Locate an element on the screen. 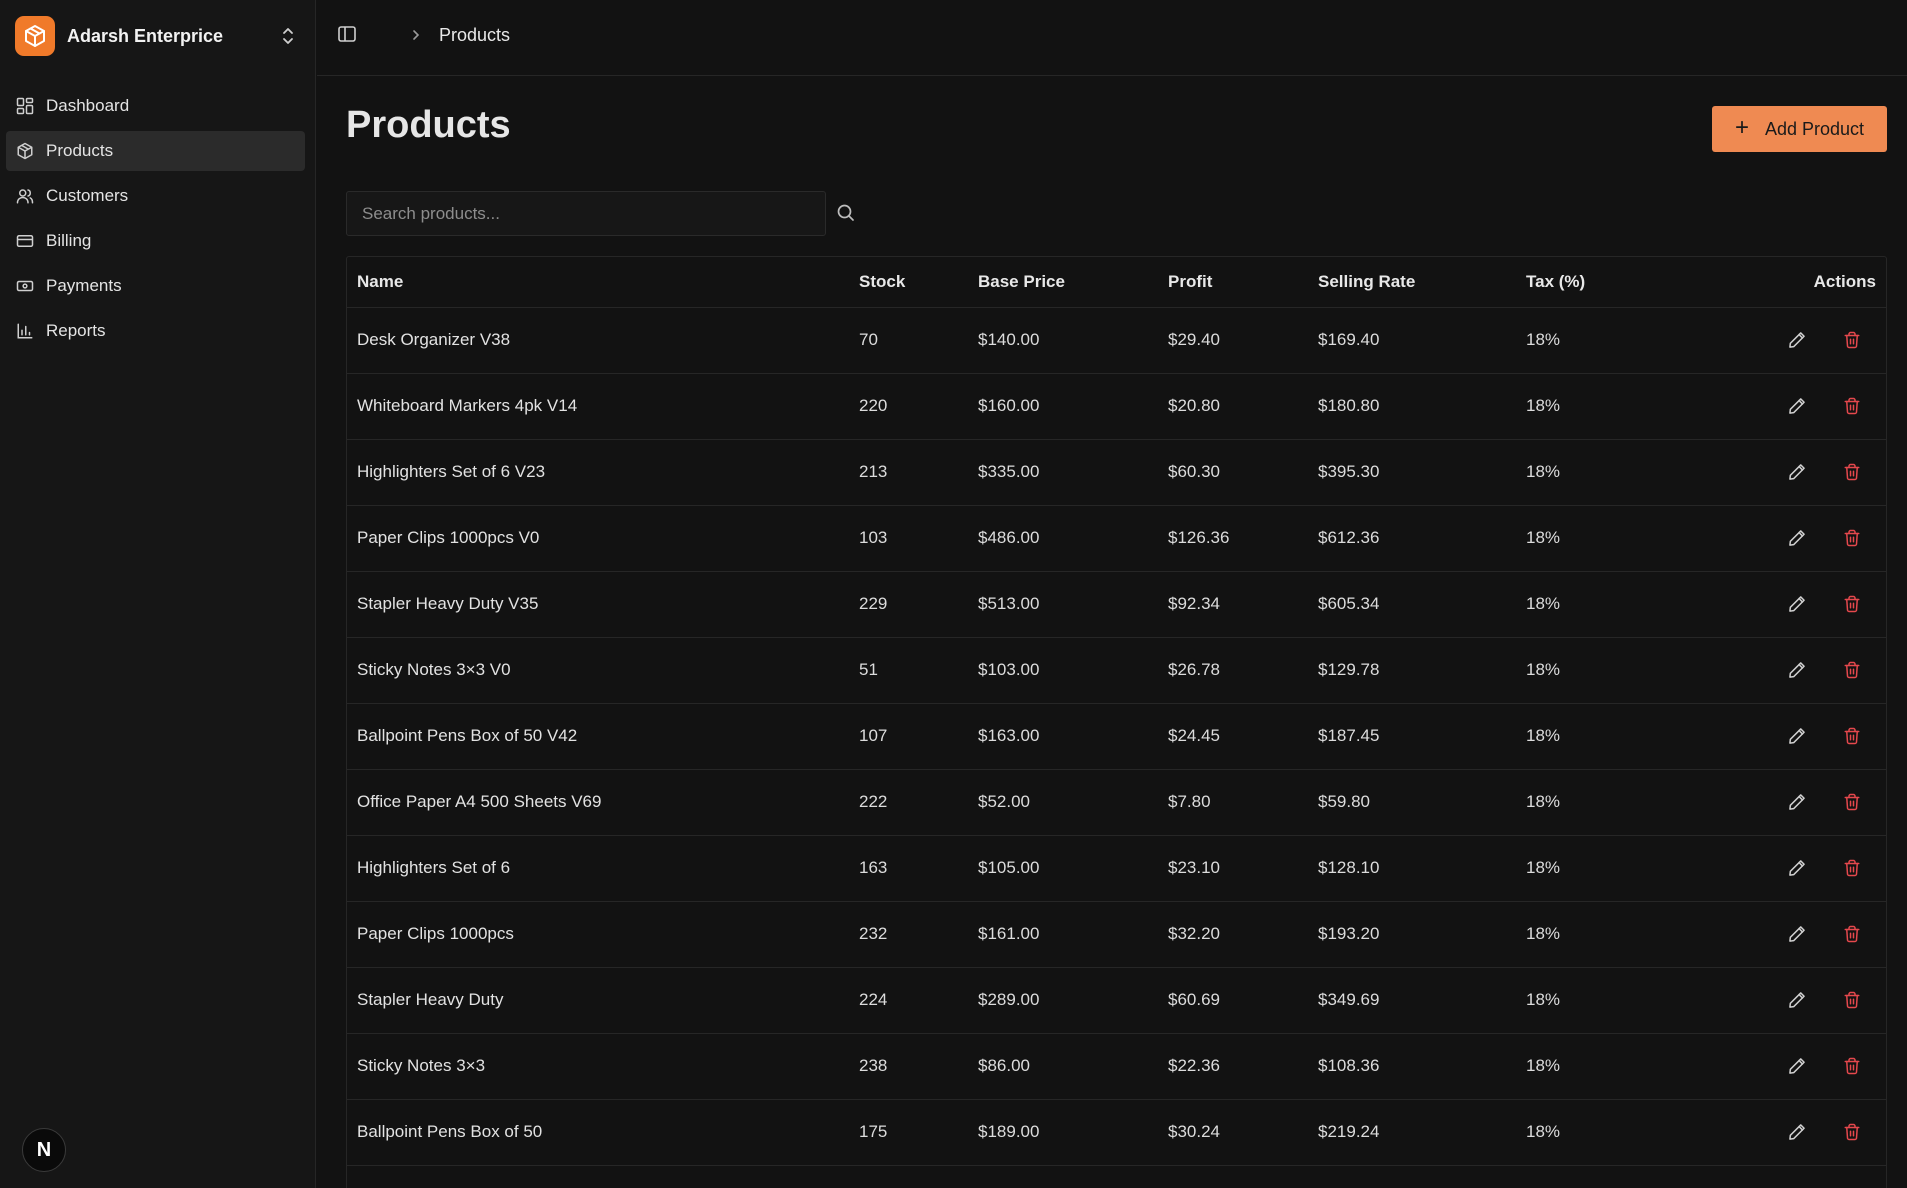 This screenshot has width=1907, height=1188. plus-icon: + is located at coordinates (1741, 127).